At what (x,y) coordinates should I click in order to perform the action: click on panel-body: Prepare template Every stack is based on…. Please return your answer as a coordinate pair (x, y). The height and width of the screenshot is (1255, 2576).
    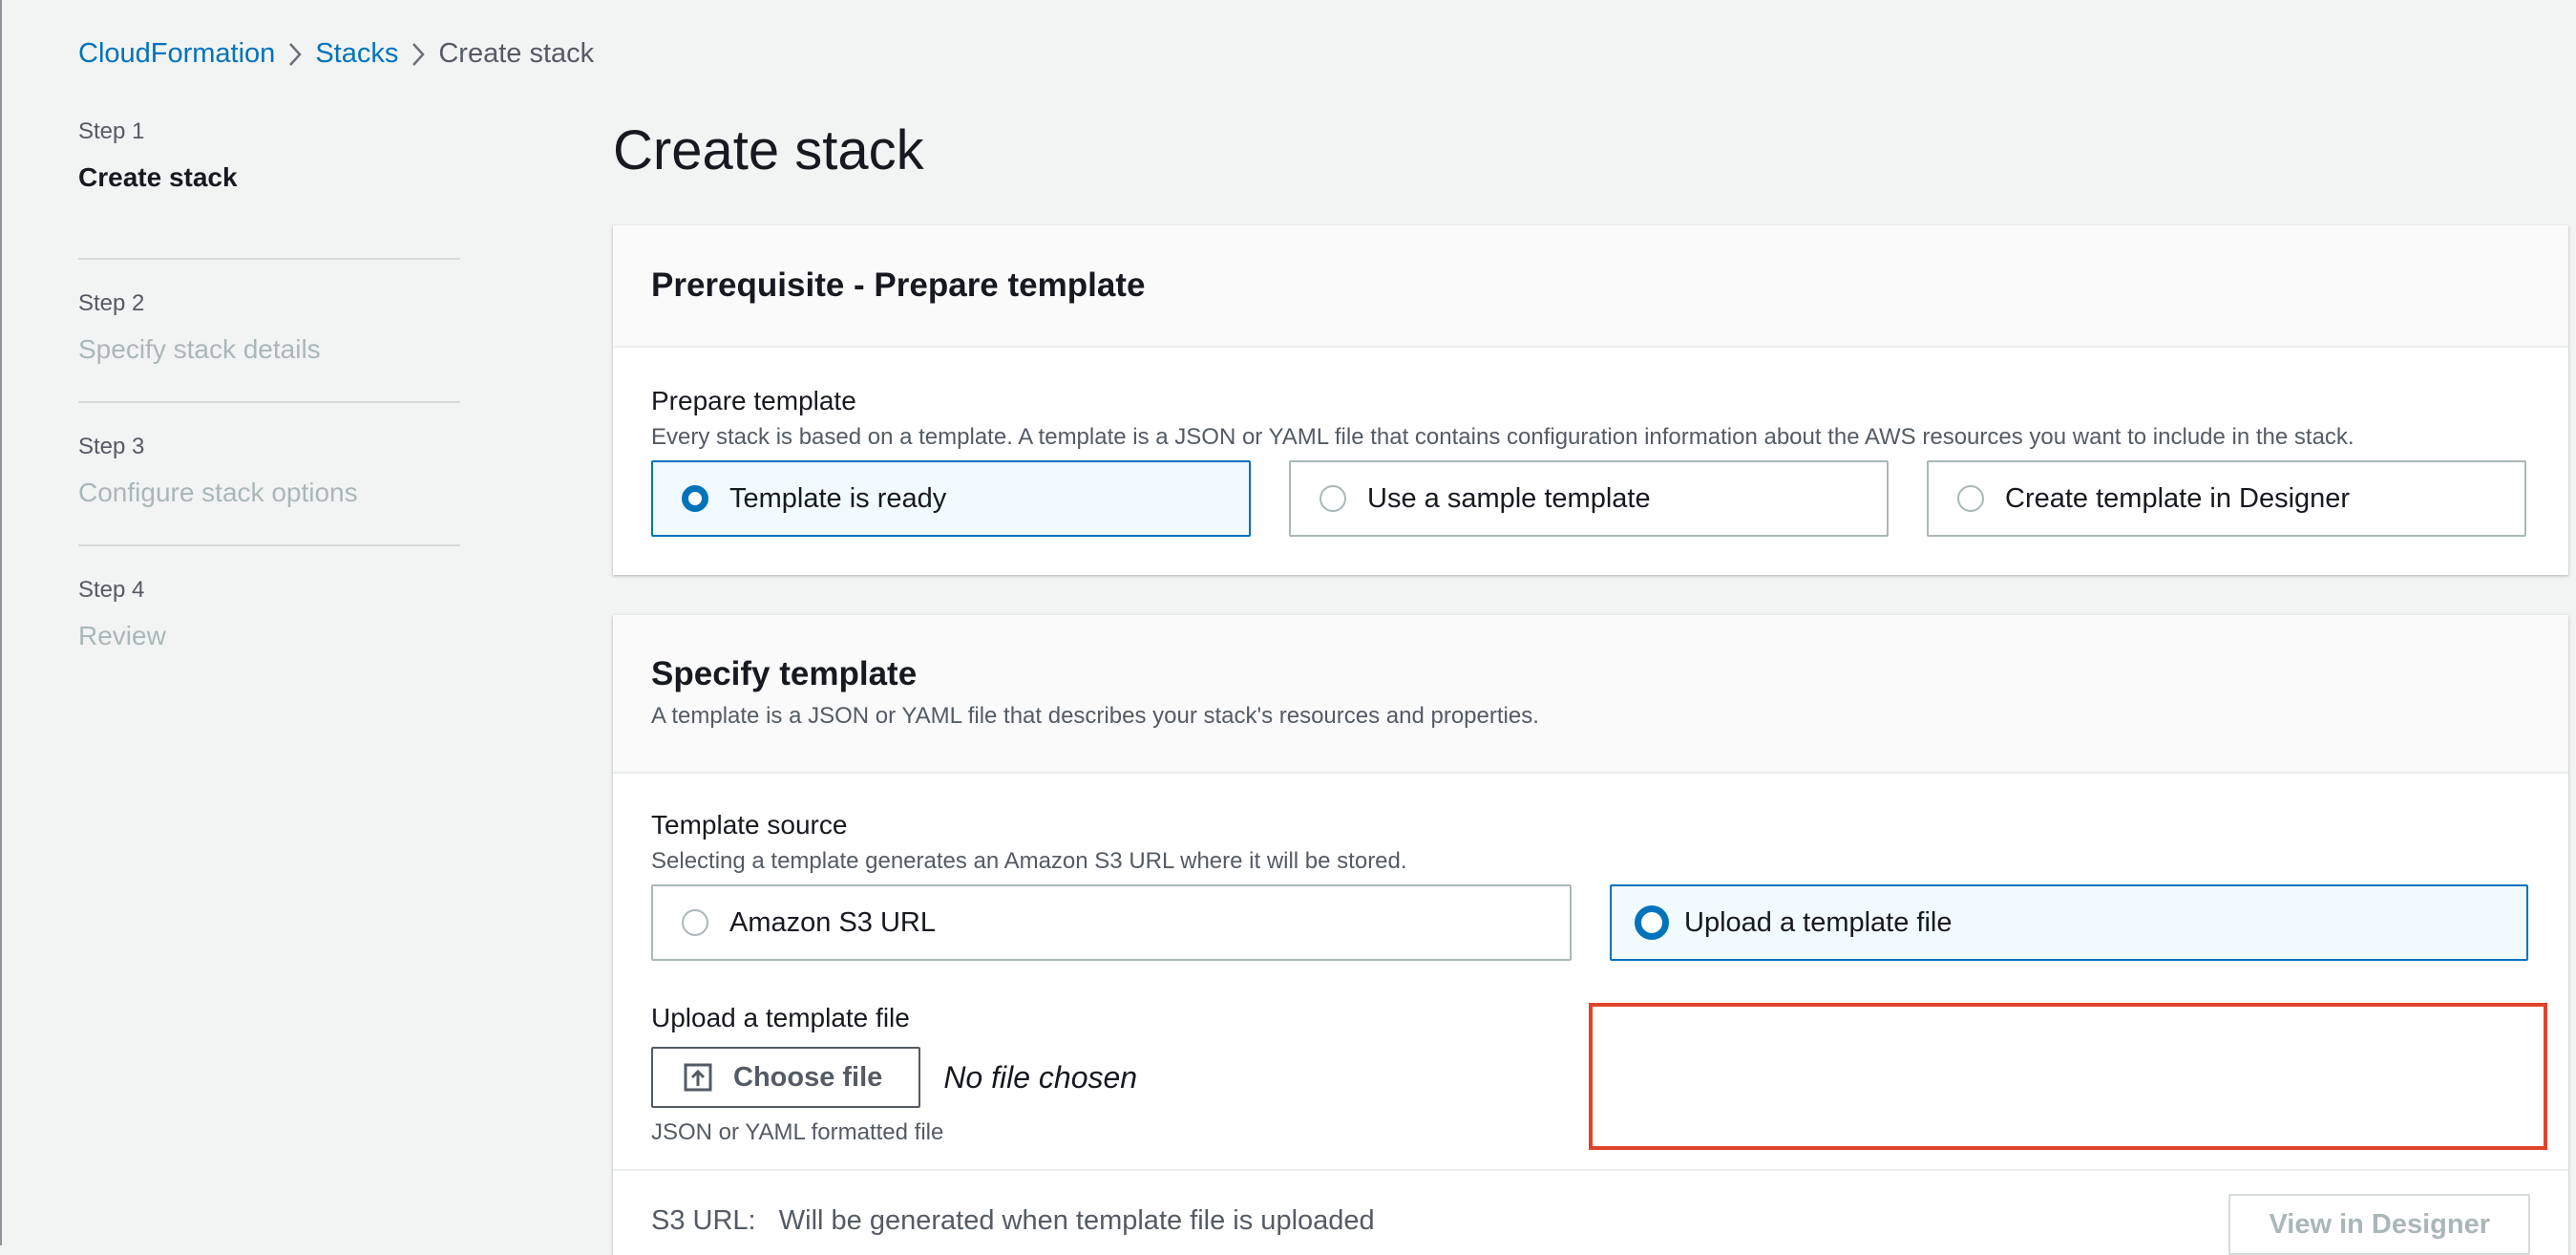
    Looking at the image, I should click on (1590, 443).